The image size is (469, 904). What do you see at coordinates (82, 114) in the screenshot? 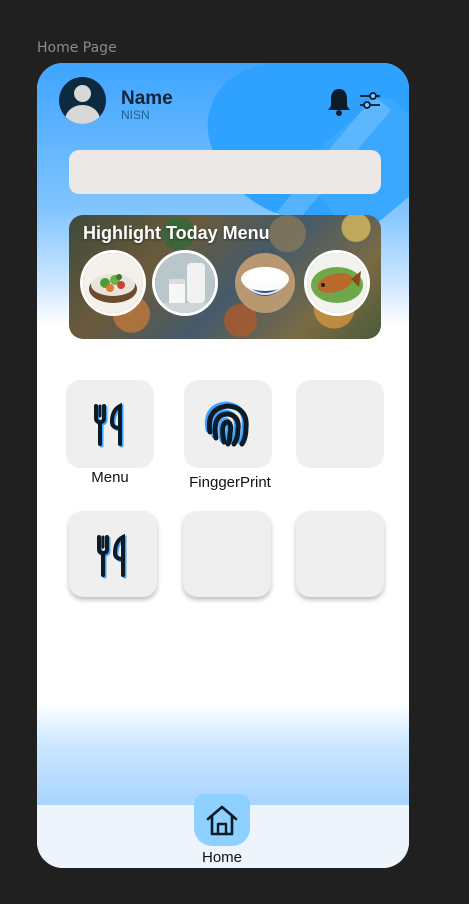
I see `avatar-body` at bounding box center [82, 114].